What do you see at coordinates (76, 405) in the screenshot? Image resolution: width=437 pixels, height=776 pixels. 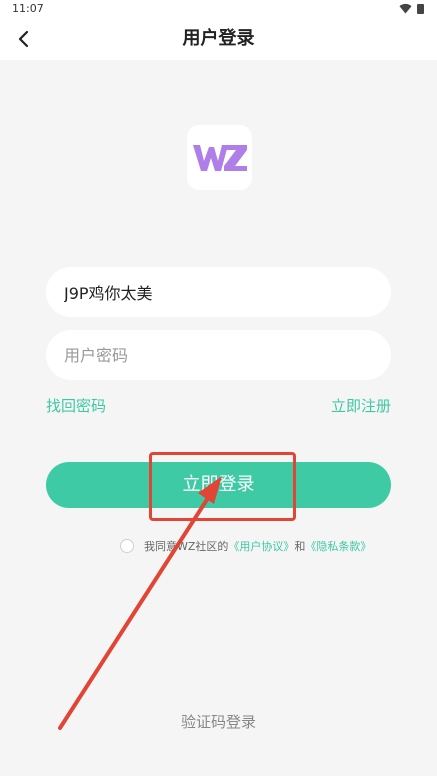 I see `forgot-password-link: 找回密码` at bounding box center [76, 405].